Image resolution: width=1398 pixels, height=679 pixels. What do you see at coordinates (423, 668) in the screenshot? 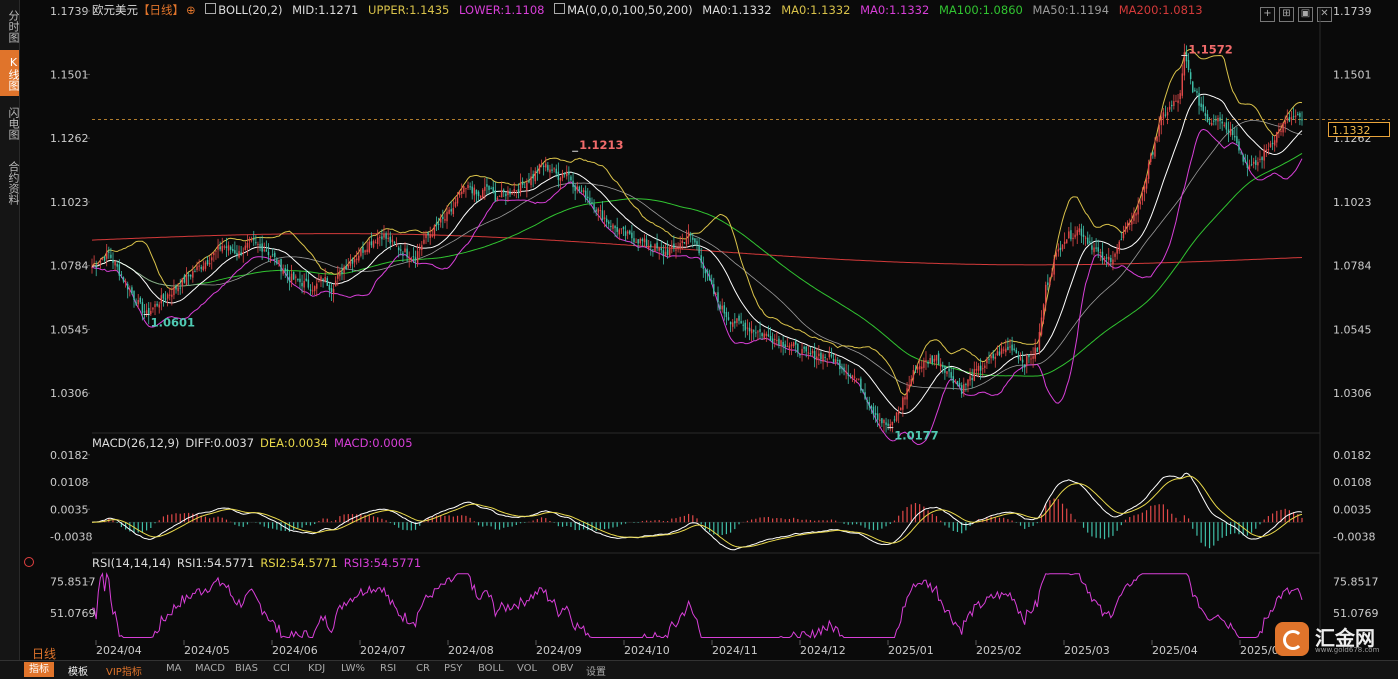
I see `tab-cr: CR` at bounding box center [423, 668].